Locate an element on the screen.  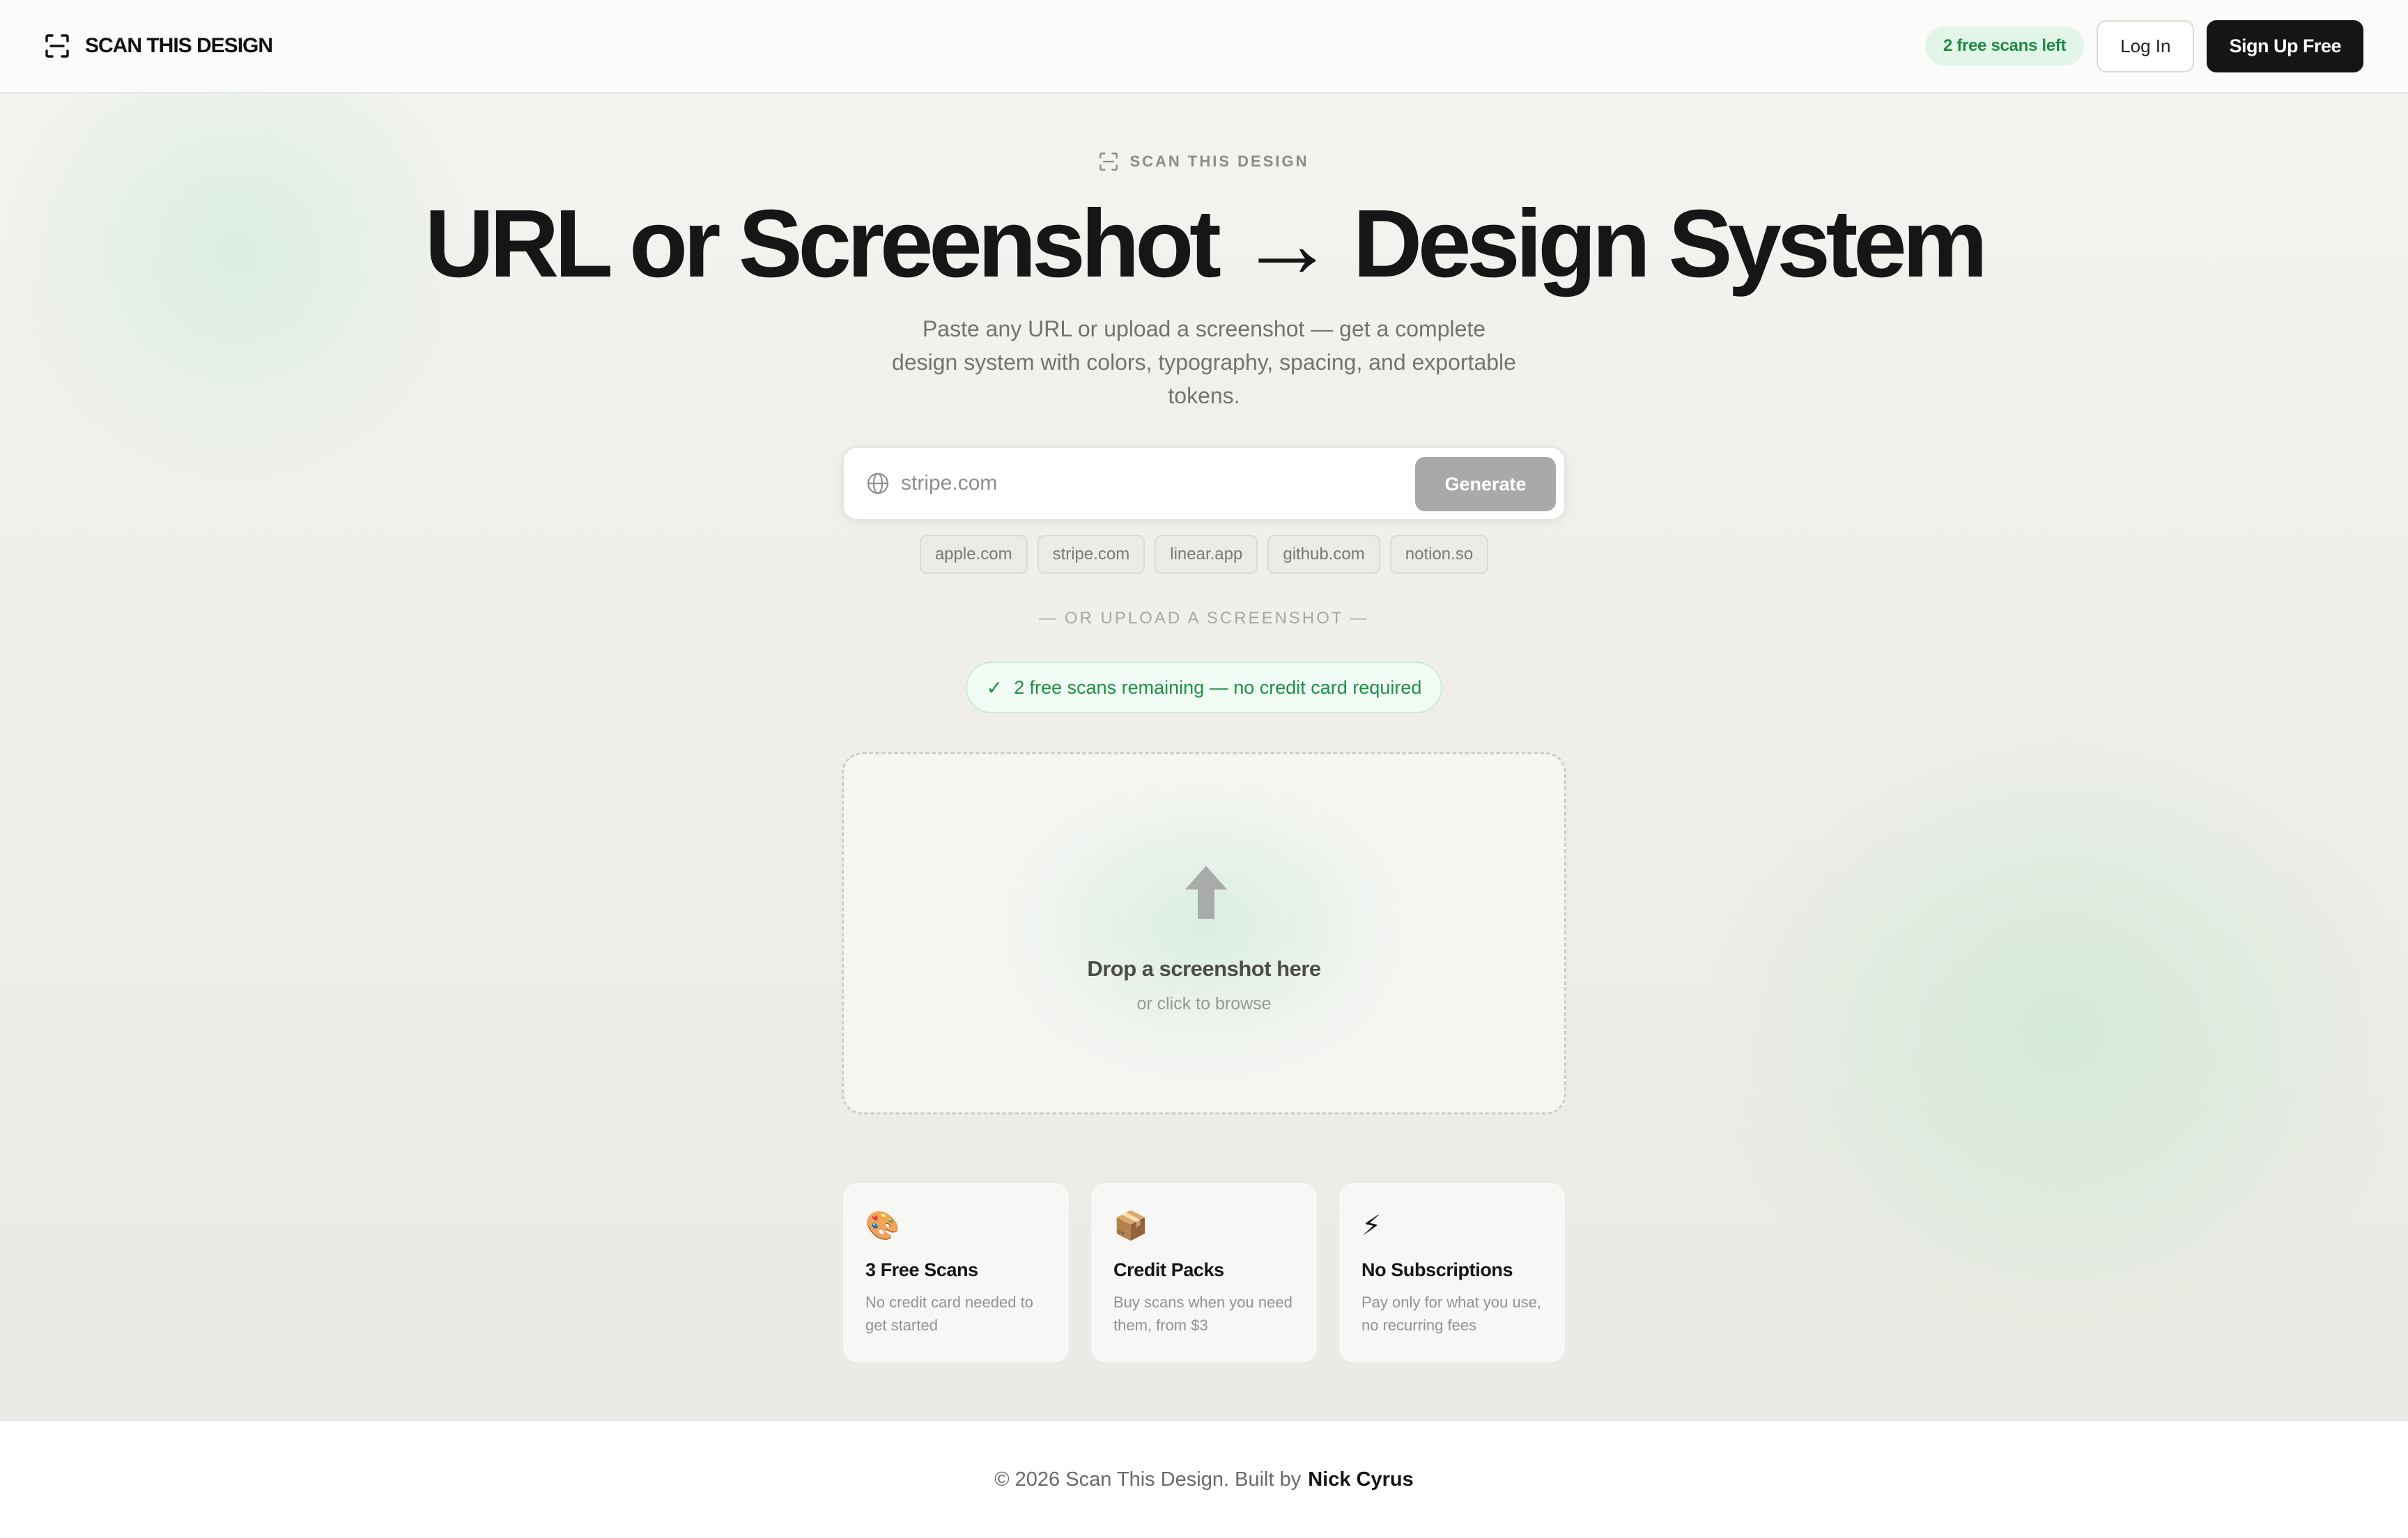
feature-description: Buy scans when you need them, from $3 is located at coordinates (1202, 1314).